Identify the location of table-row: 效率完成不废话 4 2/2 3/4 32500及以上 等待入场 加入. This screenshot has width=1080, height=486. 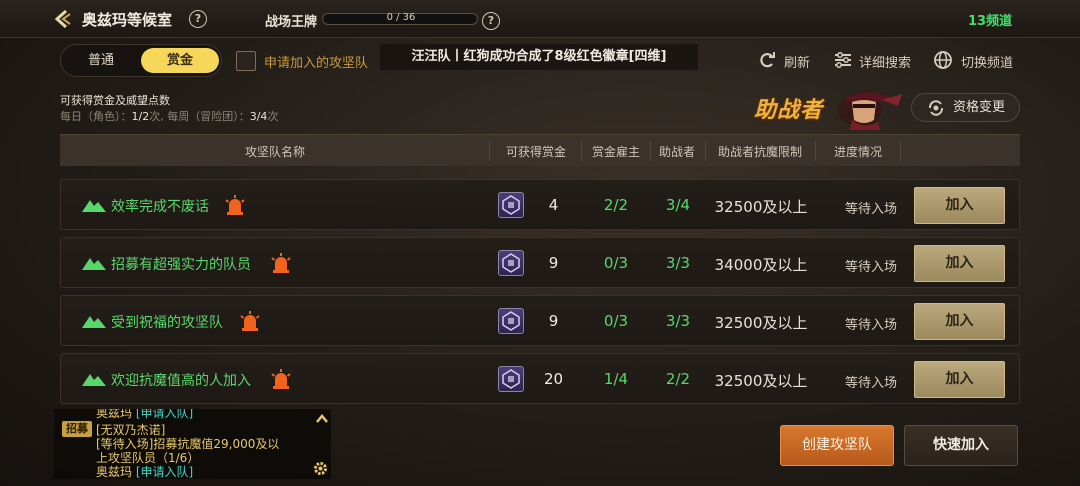
(540, 204).